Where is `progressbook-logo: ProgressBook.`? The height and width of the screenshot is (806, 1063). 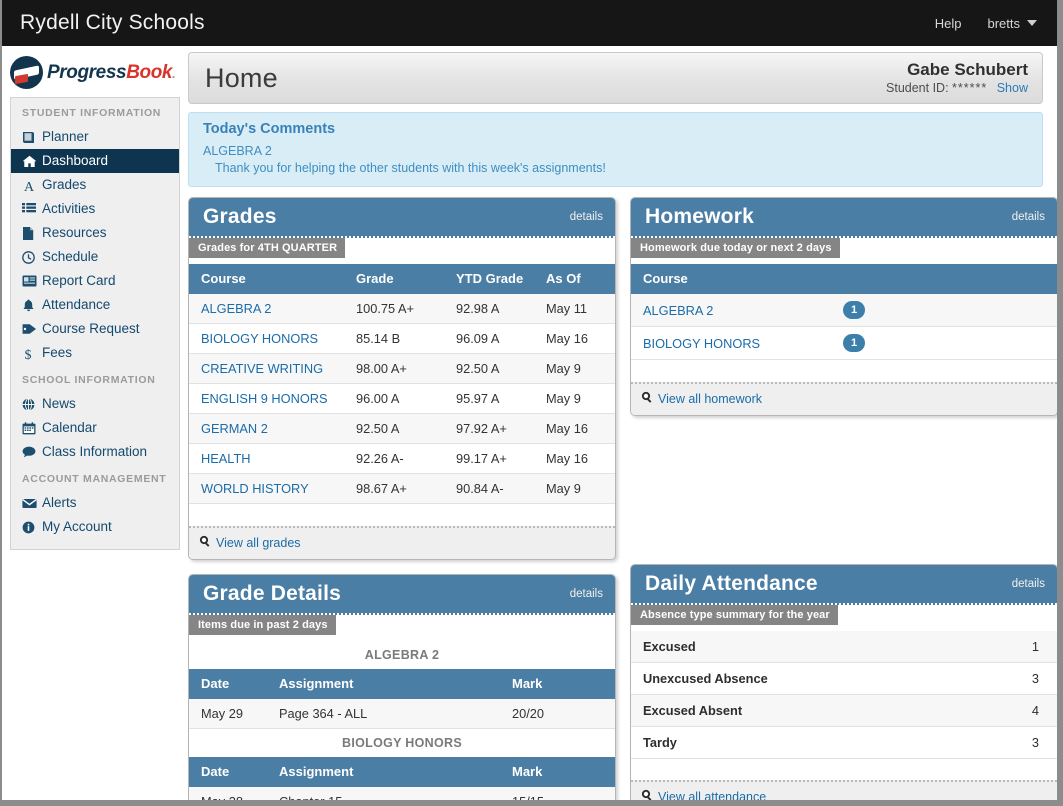
progressbook-logo: ProgressBook. is located at coordinates (95, 74).